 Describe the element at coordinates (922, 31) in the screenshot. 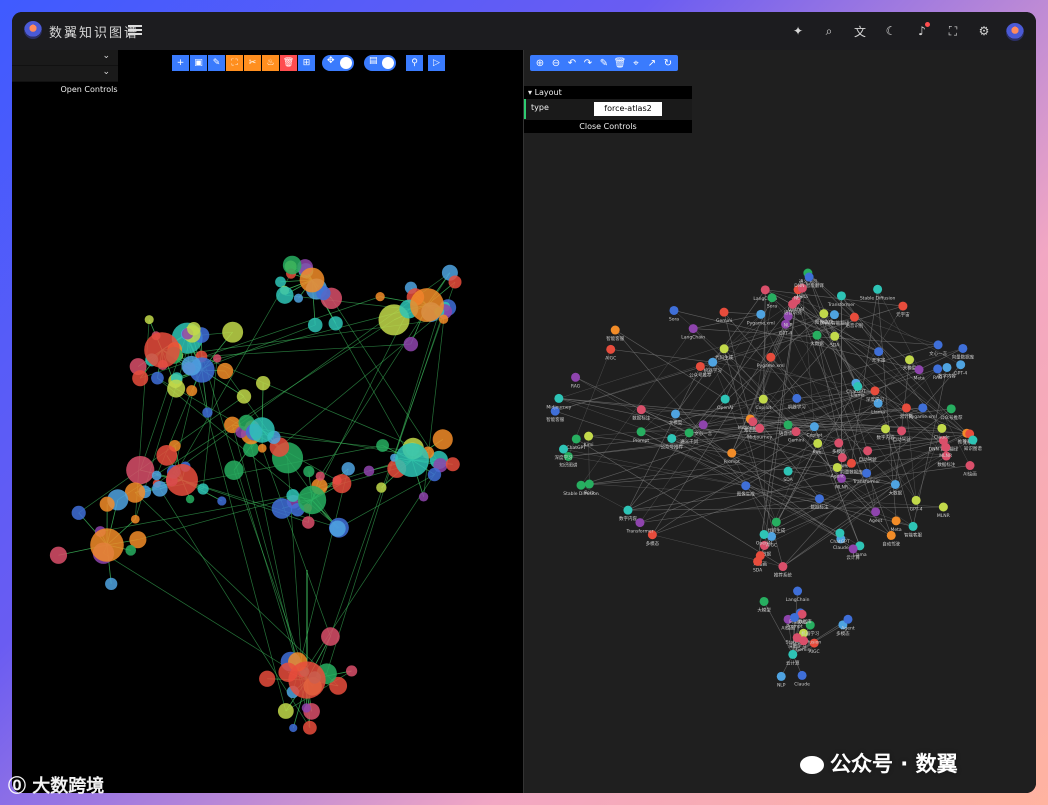

I see `bell-icon: ♪` at that location.